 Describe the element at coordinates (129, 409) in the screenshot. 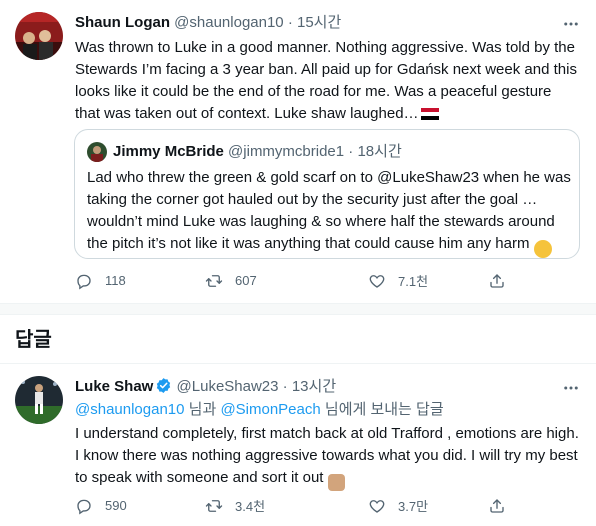

I see `mention-link: @shaunlogan10` at that location.